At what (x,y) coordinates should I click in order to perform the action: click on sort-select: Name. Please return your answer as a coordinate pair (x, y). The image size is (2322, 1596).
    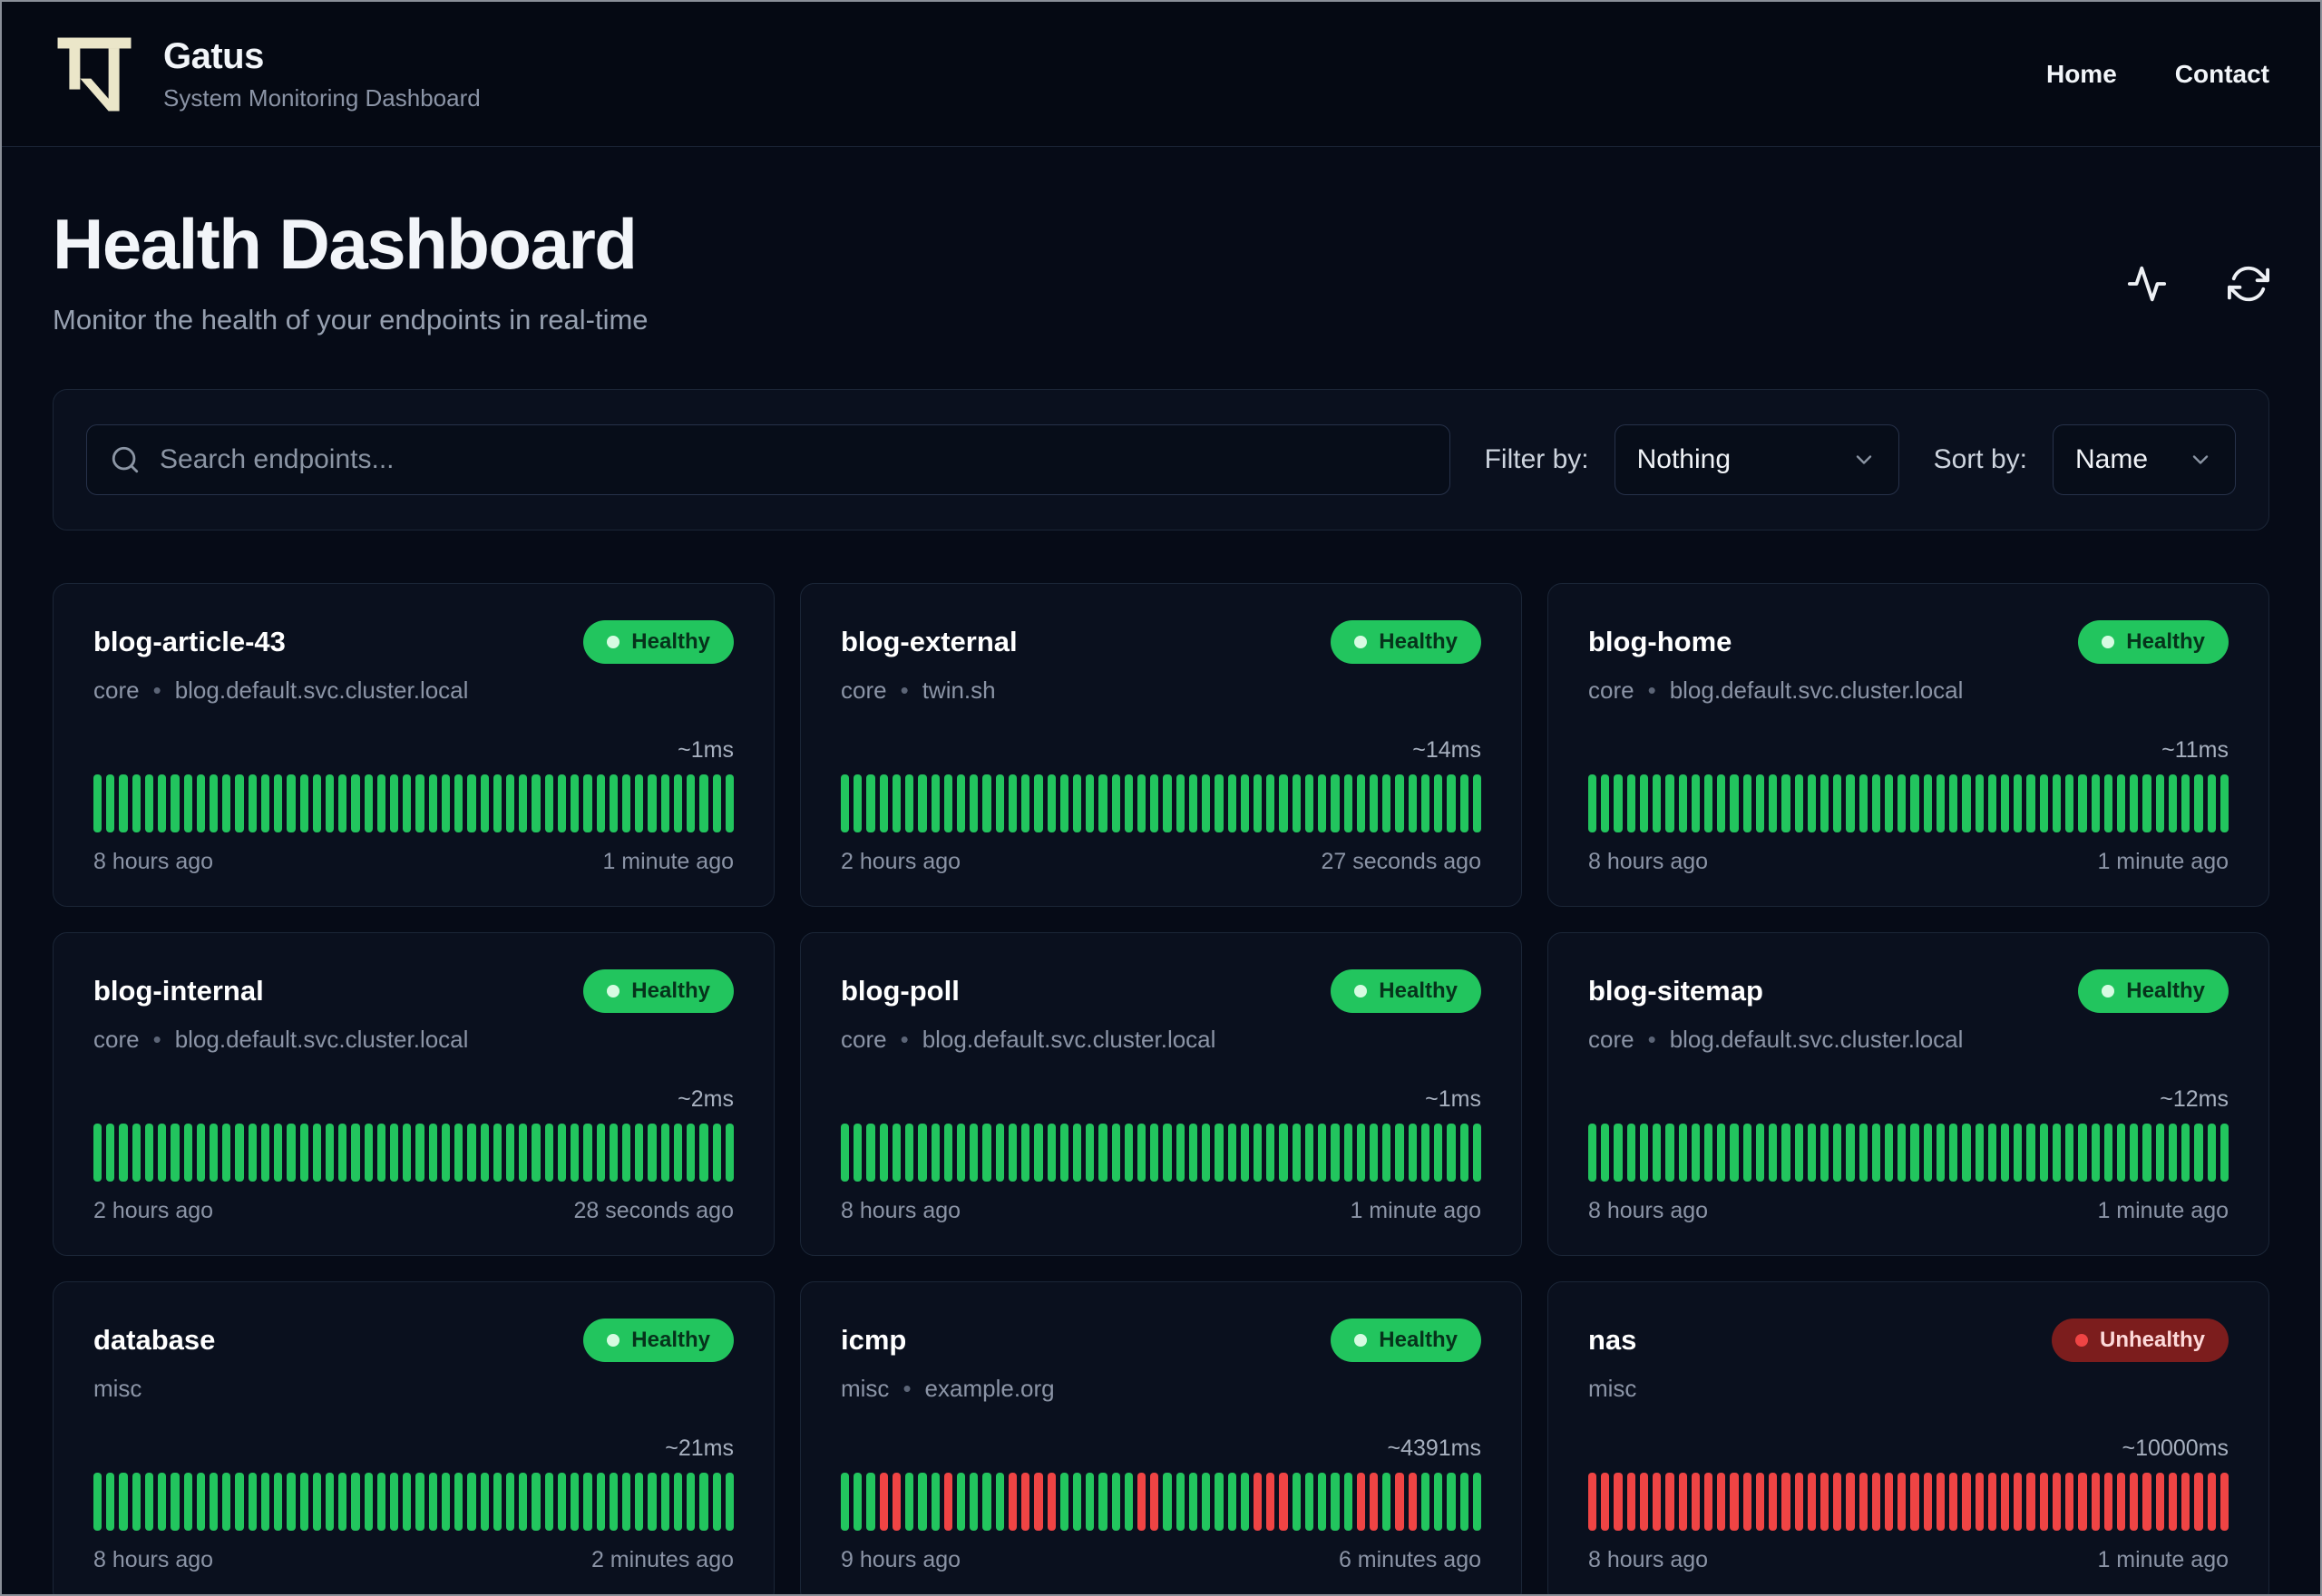
    Looking at the image, I should click on (2144, 459).